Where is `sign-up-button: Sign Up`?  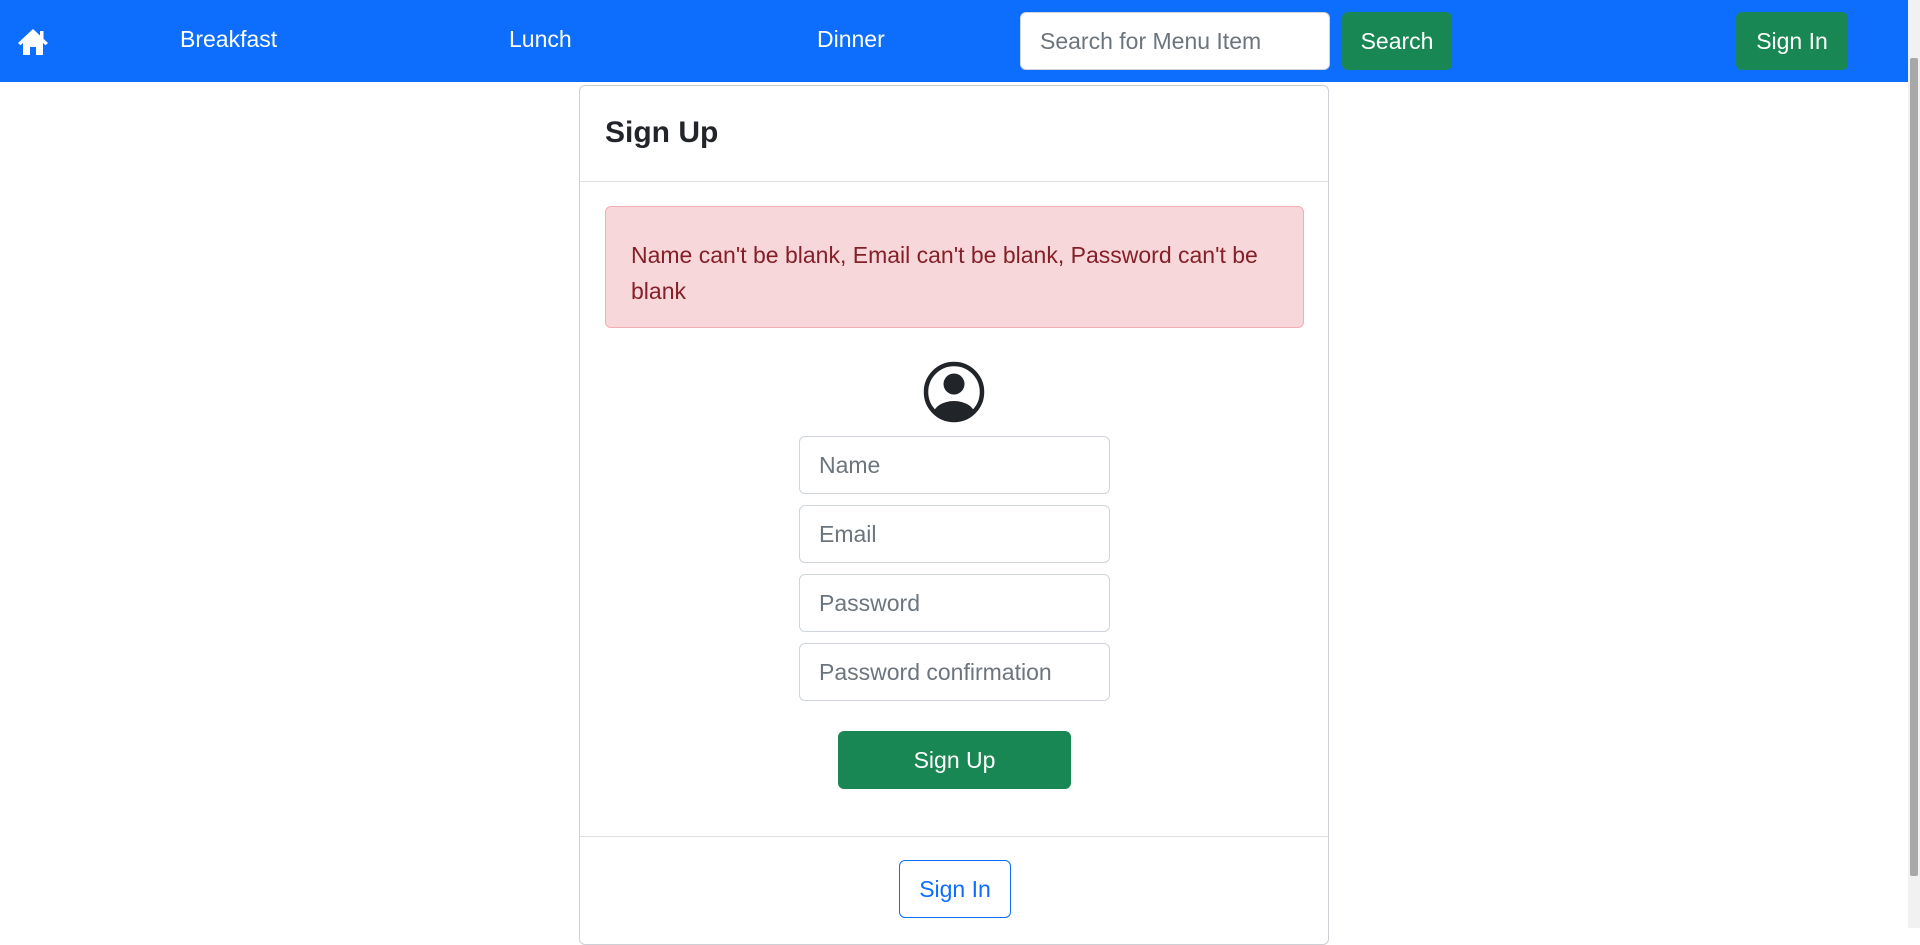
sign-up-button: Sign Up is located at coordinates (954, 760).